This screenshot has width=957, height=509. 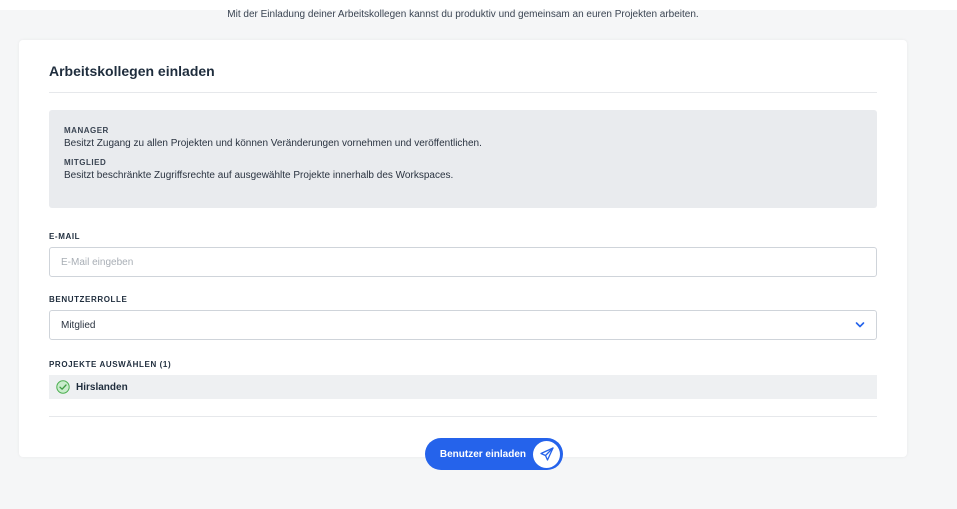 I want to click on chevron-down-icon, so click(x=860, y=325).